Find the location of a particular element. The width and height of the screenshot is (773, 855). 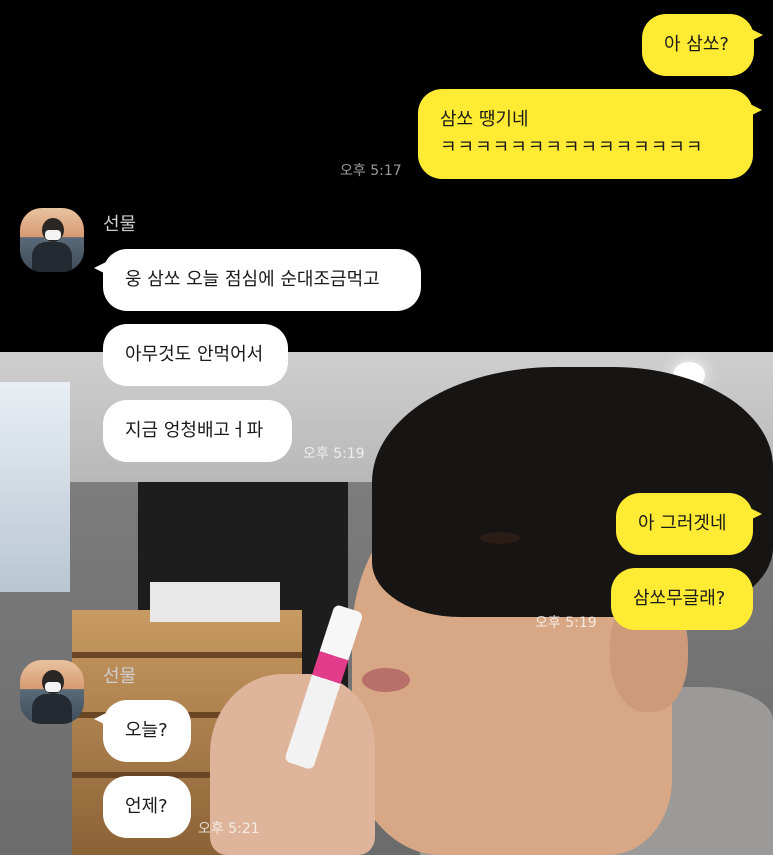

my-message-bubble: 삼쏘 땡기네 ㅋㅋㅋㅋㅋㅋㅋㅋㅋㅋㅋㅋㅋㅋㅋ is located at coordinates (590, 134).